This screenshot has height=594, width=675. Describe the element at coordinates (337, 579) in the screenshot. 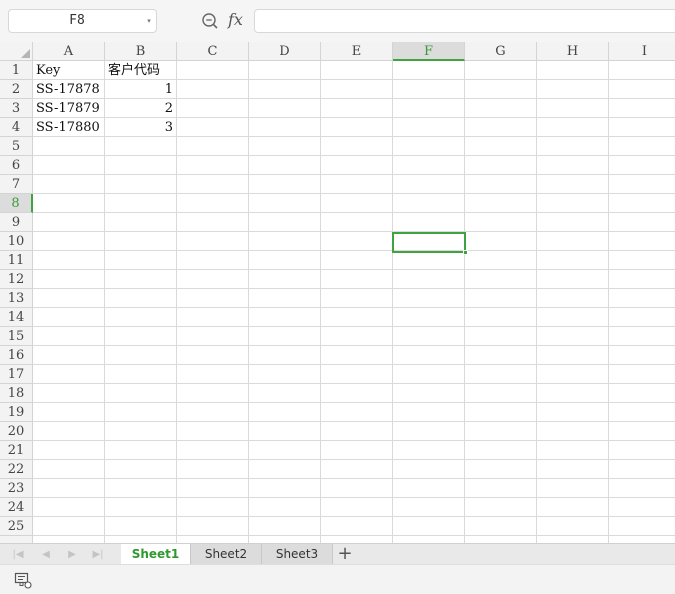

I see `status-bar` at that location.